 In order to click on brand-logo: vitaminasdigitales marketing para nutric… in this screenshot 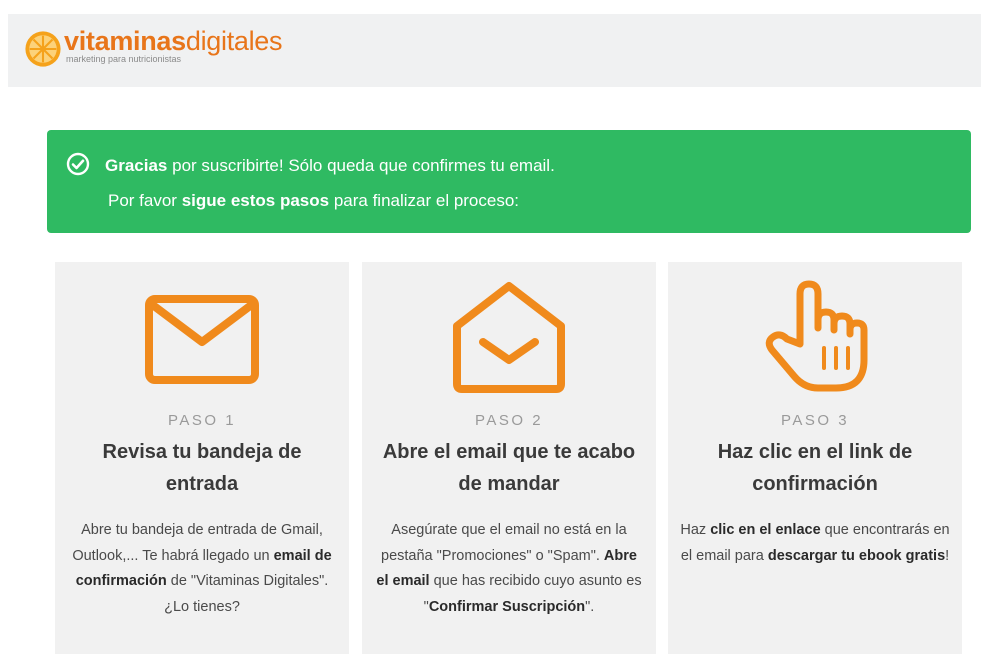, I will do `click(153, 47)`.